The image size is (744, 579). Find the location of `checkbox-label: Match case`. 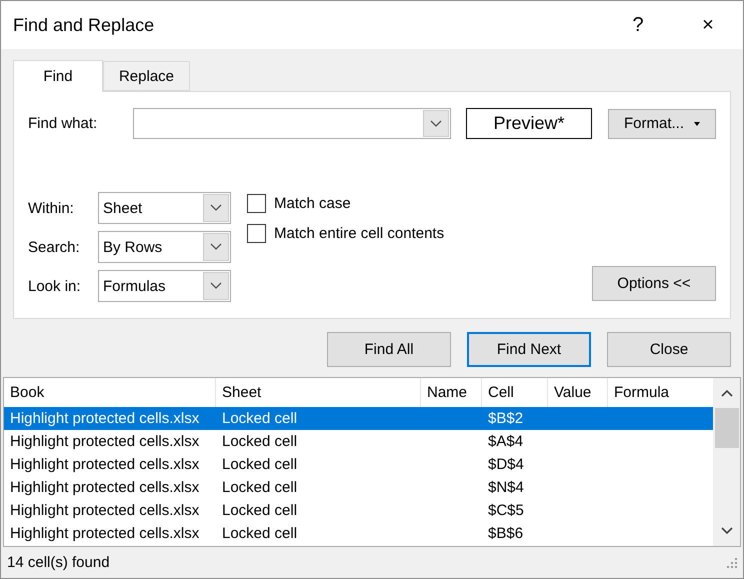

checkbox-label: Match case is located at coordinates (312, 203).